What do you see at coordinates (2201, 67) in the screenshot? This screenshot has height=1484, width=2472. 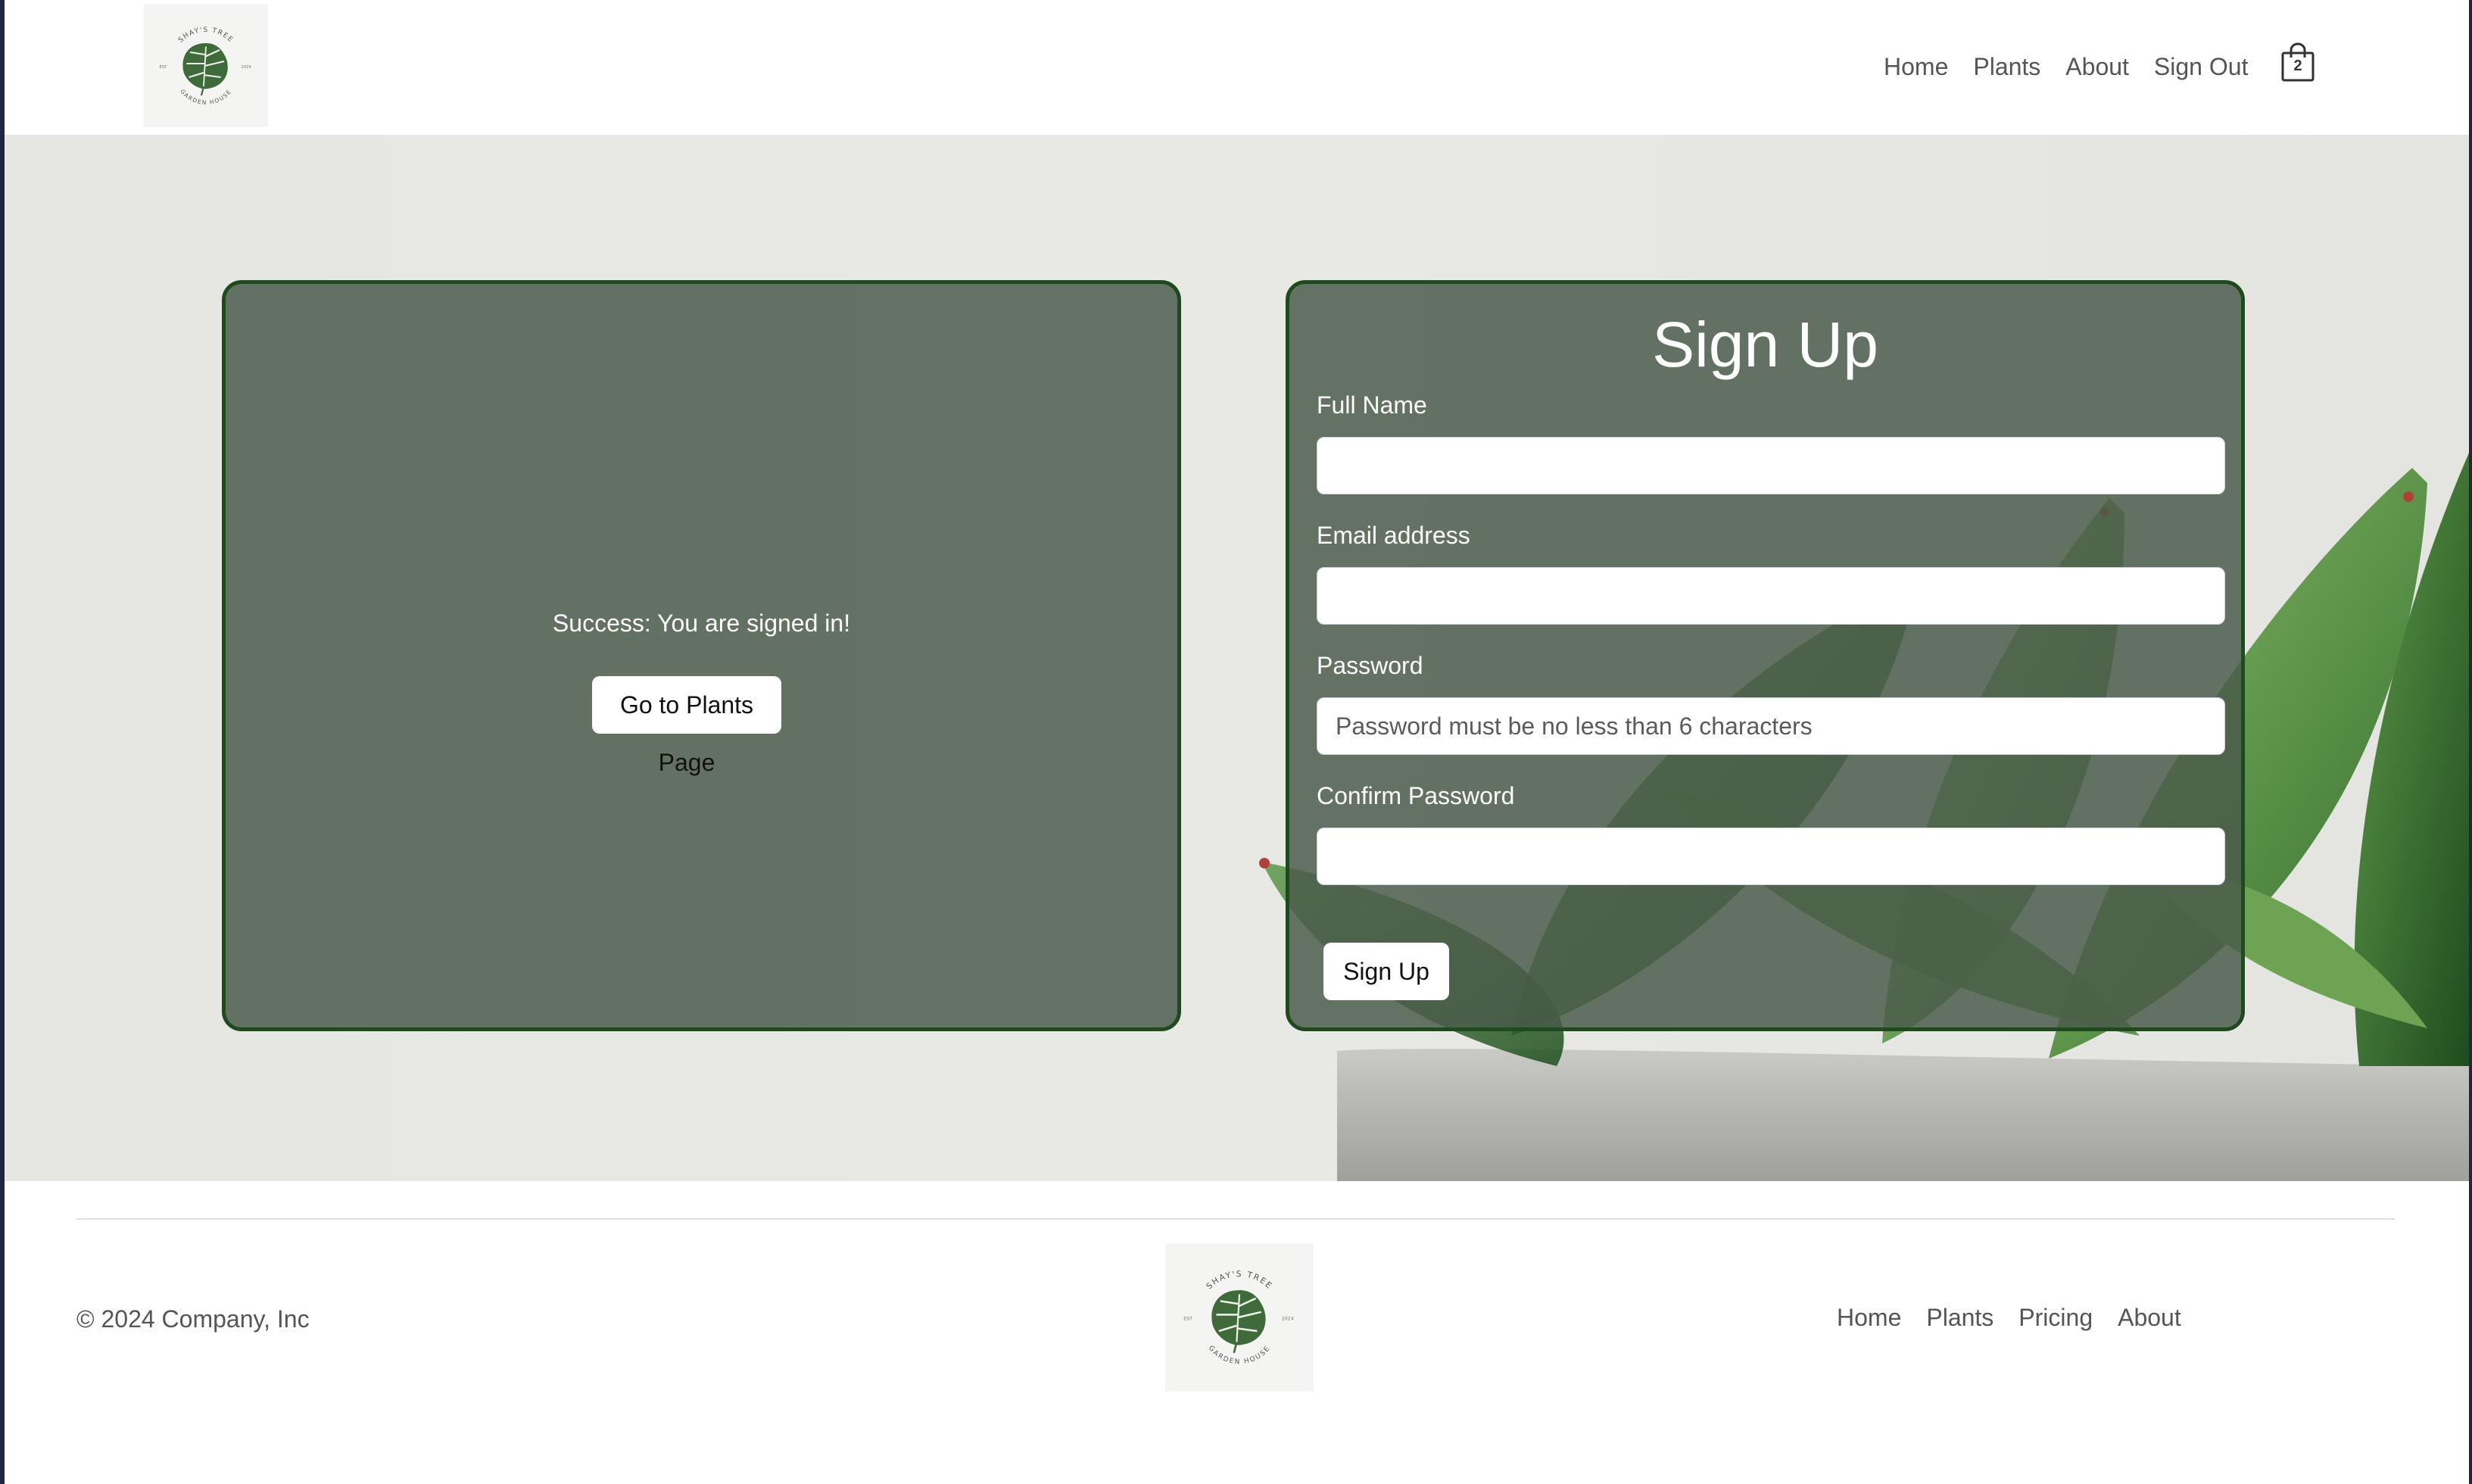 I see `nav-sign-out: Sign Out` at bounding box center [2201, 67].